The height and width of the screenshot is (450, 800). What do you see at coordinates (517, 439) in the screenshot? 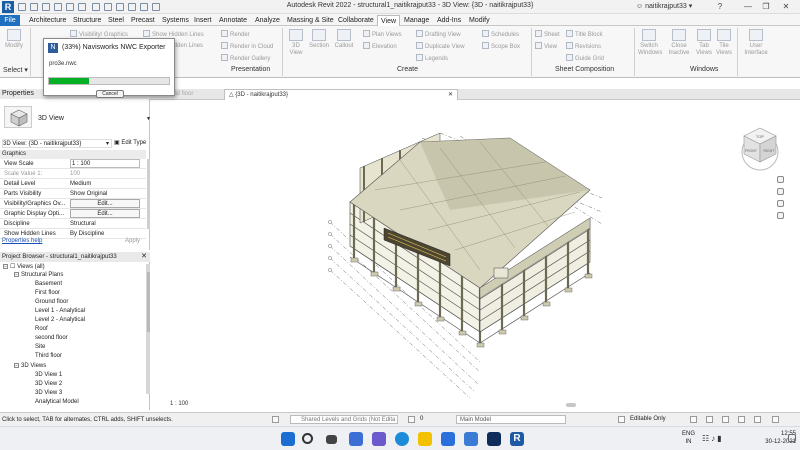
I see `revit-taskbar-icon: R` at bounding box center [517, 439].